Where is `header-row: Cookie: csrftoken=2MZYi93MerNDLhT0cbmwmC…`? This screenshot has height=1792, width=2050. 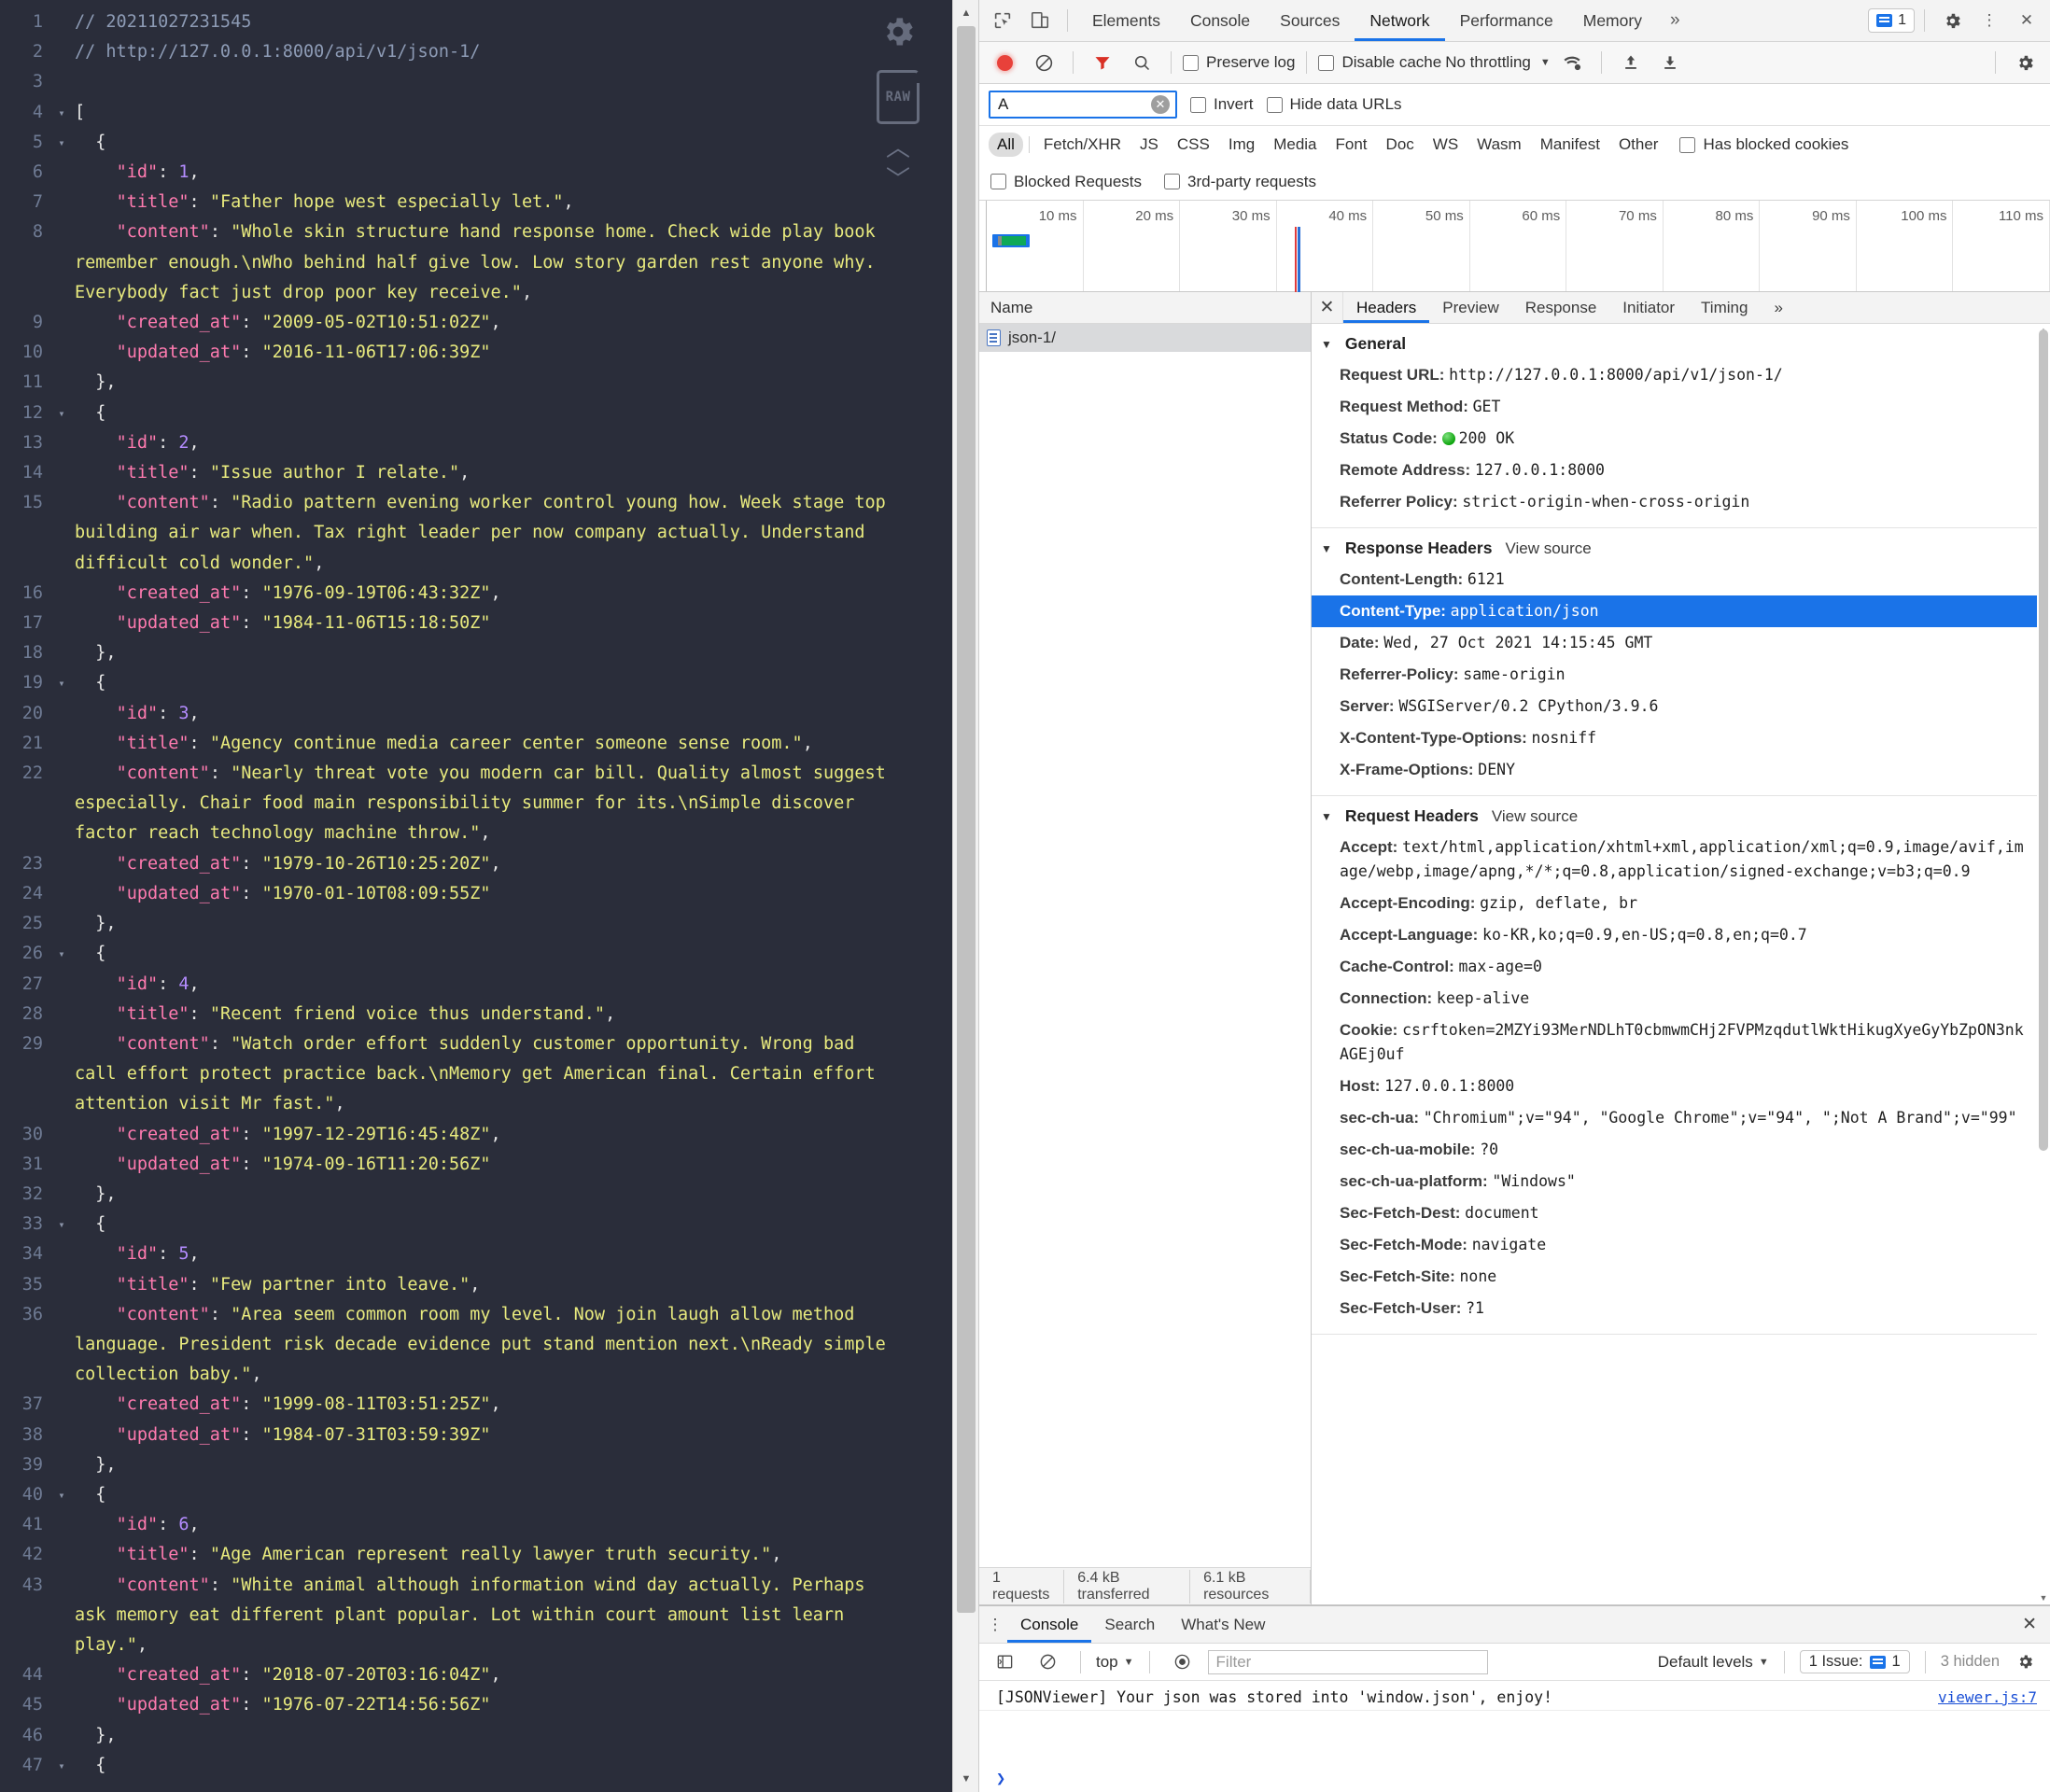
header-row: Cookie: csrftoken=2MZYi93MerNDLhT0cbmwmC… is located at coordinates (1674, 1043).